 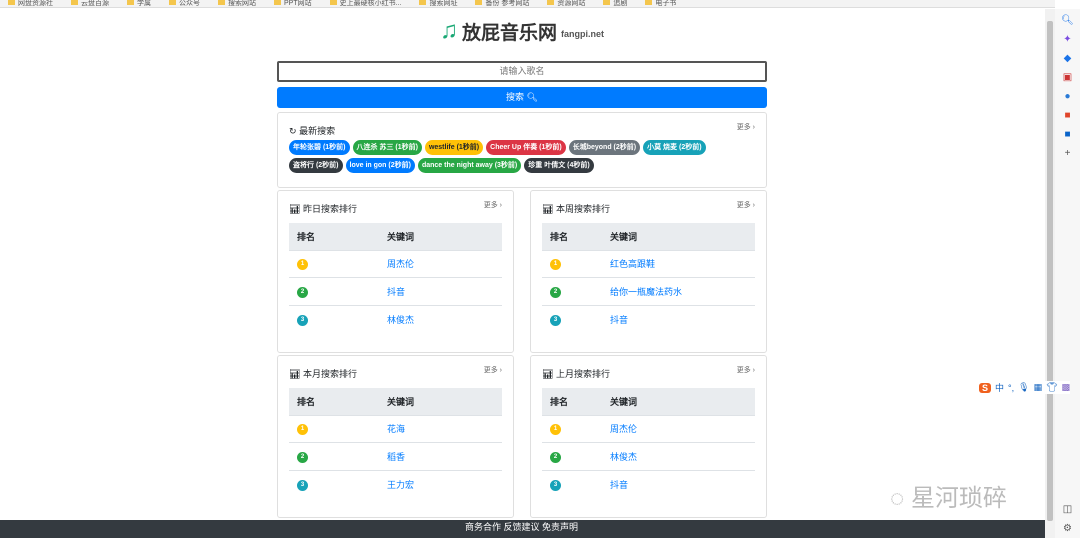 What do you see at coordinates (576, 373) in the screenshot?
I see `ranking-title: 📊︎ 上月搜索排行` at bounding box center [576, 373].